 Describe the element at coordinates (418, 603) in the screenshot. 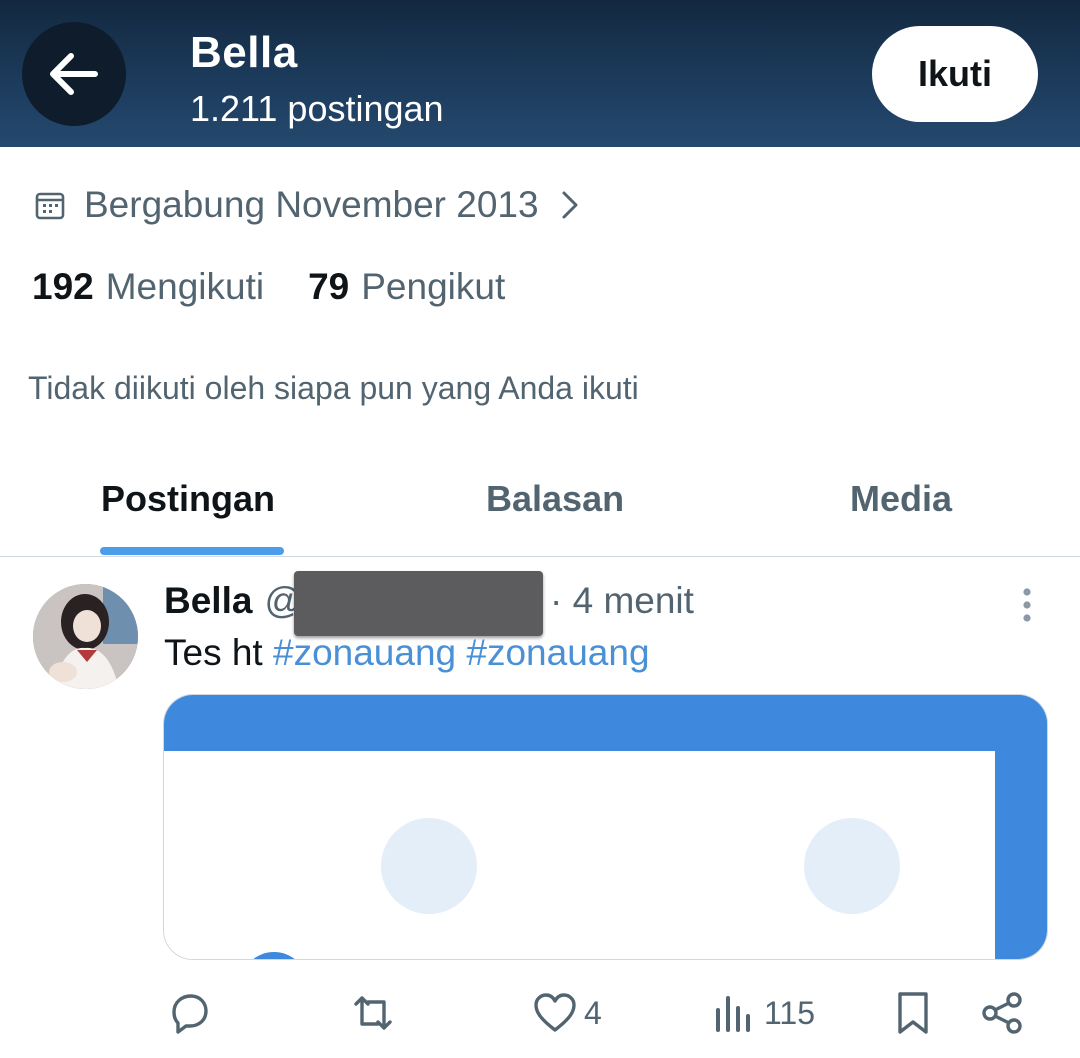

I see `redacted-handle` at that location.